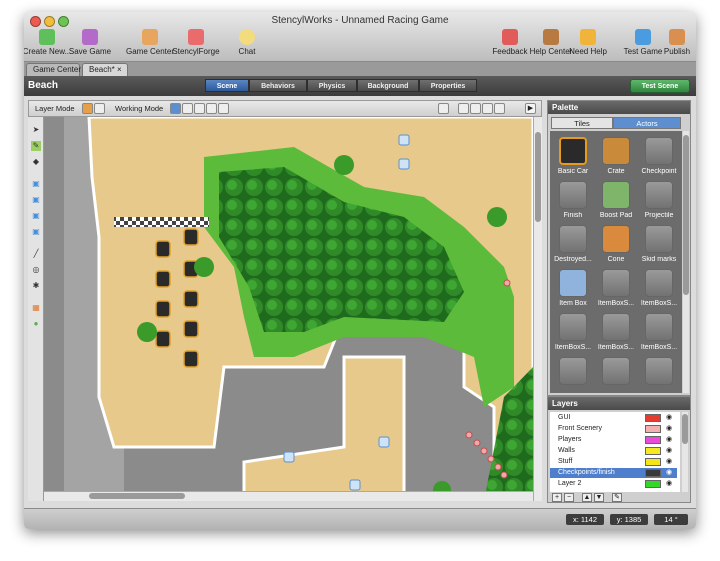 Image resolution: width=720 pixels, height=561 pixels. What do you see at coordinates (288, 496) in the screenshot?
I see `horizontal-scrollbar` at bounding box center [288, 496].